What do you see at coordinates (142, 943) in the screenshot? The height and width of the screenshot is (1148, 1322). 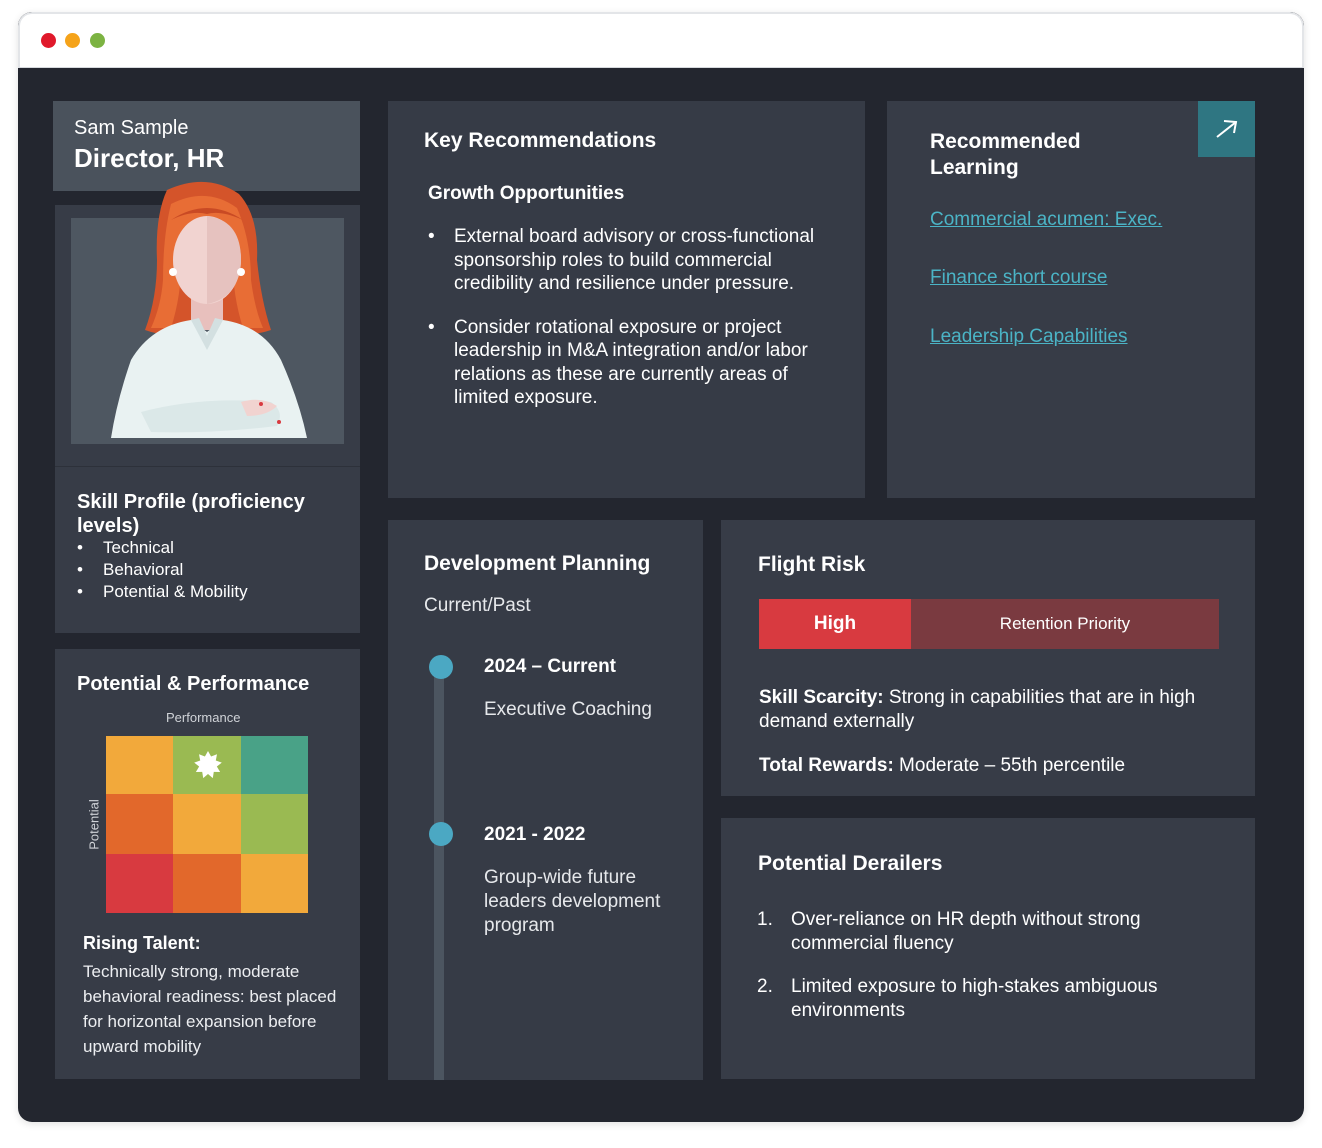 I see `rising-talent-title: Rising Talent:` at bounding box center [142, 943].